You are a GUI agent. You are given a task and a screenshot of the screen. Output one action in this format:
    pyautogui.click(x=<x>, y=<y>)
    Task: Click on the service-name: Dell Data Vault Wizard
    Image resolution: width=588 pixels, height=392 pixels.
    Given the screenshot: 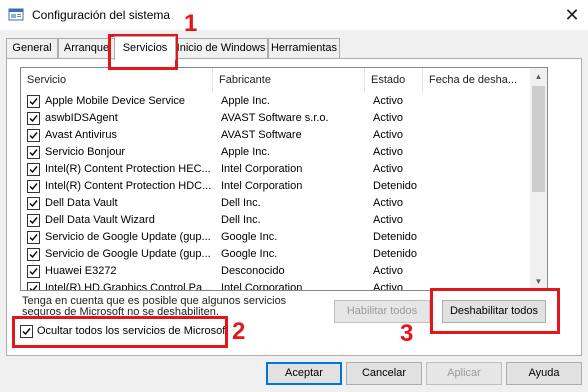 What is the action you would take?
    pyautogui.click(x=100, y=220)
    